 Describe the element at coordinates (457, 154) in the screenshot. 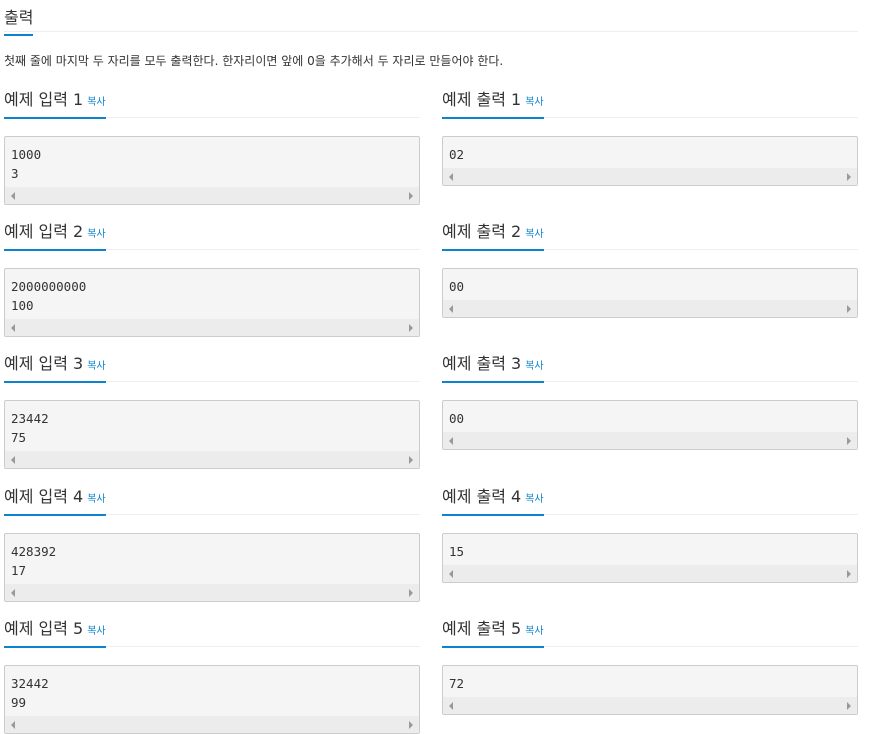

I see `sample-line: 02` at that location.